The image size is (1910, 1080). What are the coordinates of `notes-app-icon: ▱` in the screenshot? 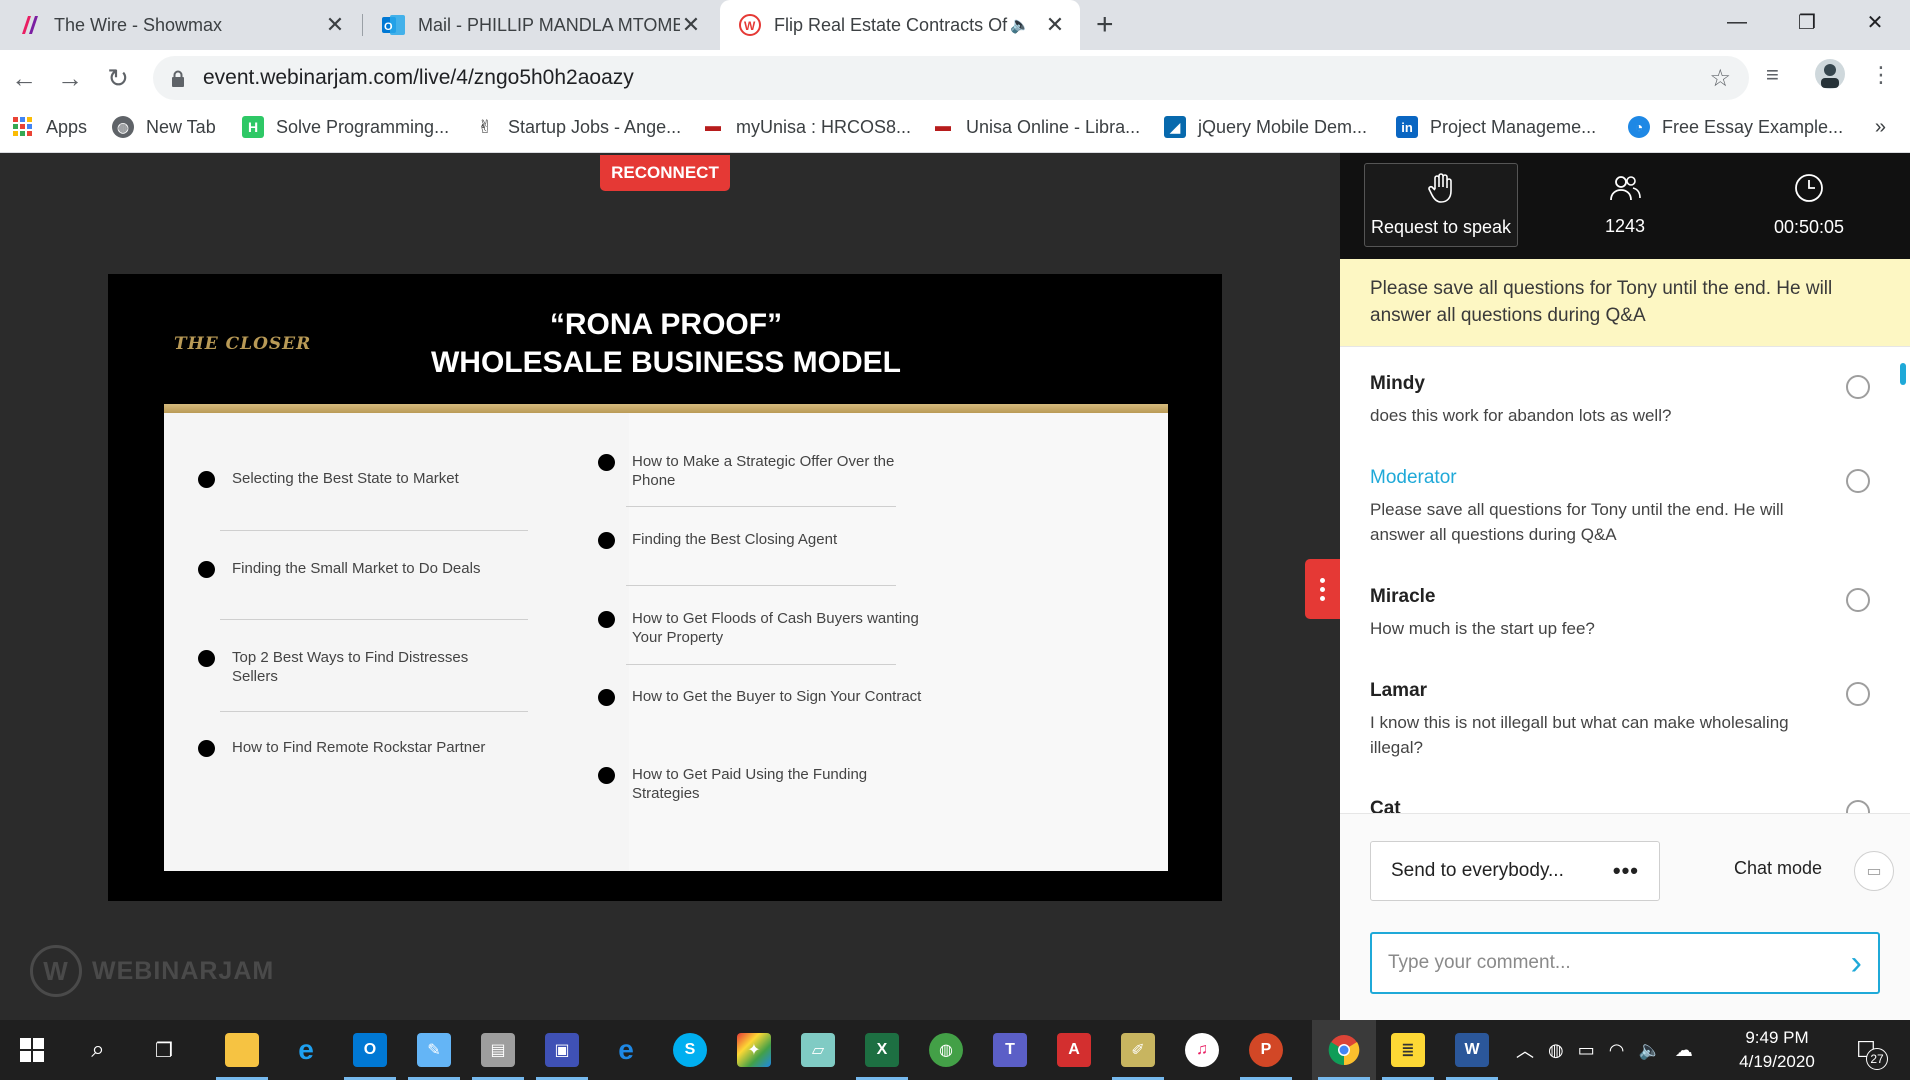 It's located at (818, 1050).